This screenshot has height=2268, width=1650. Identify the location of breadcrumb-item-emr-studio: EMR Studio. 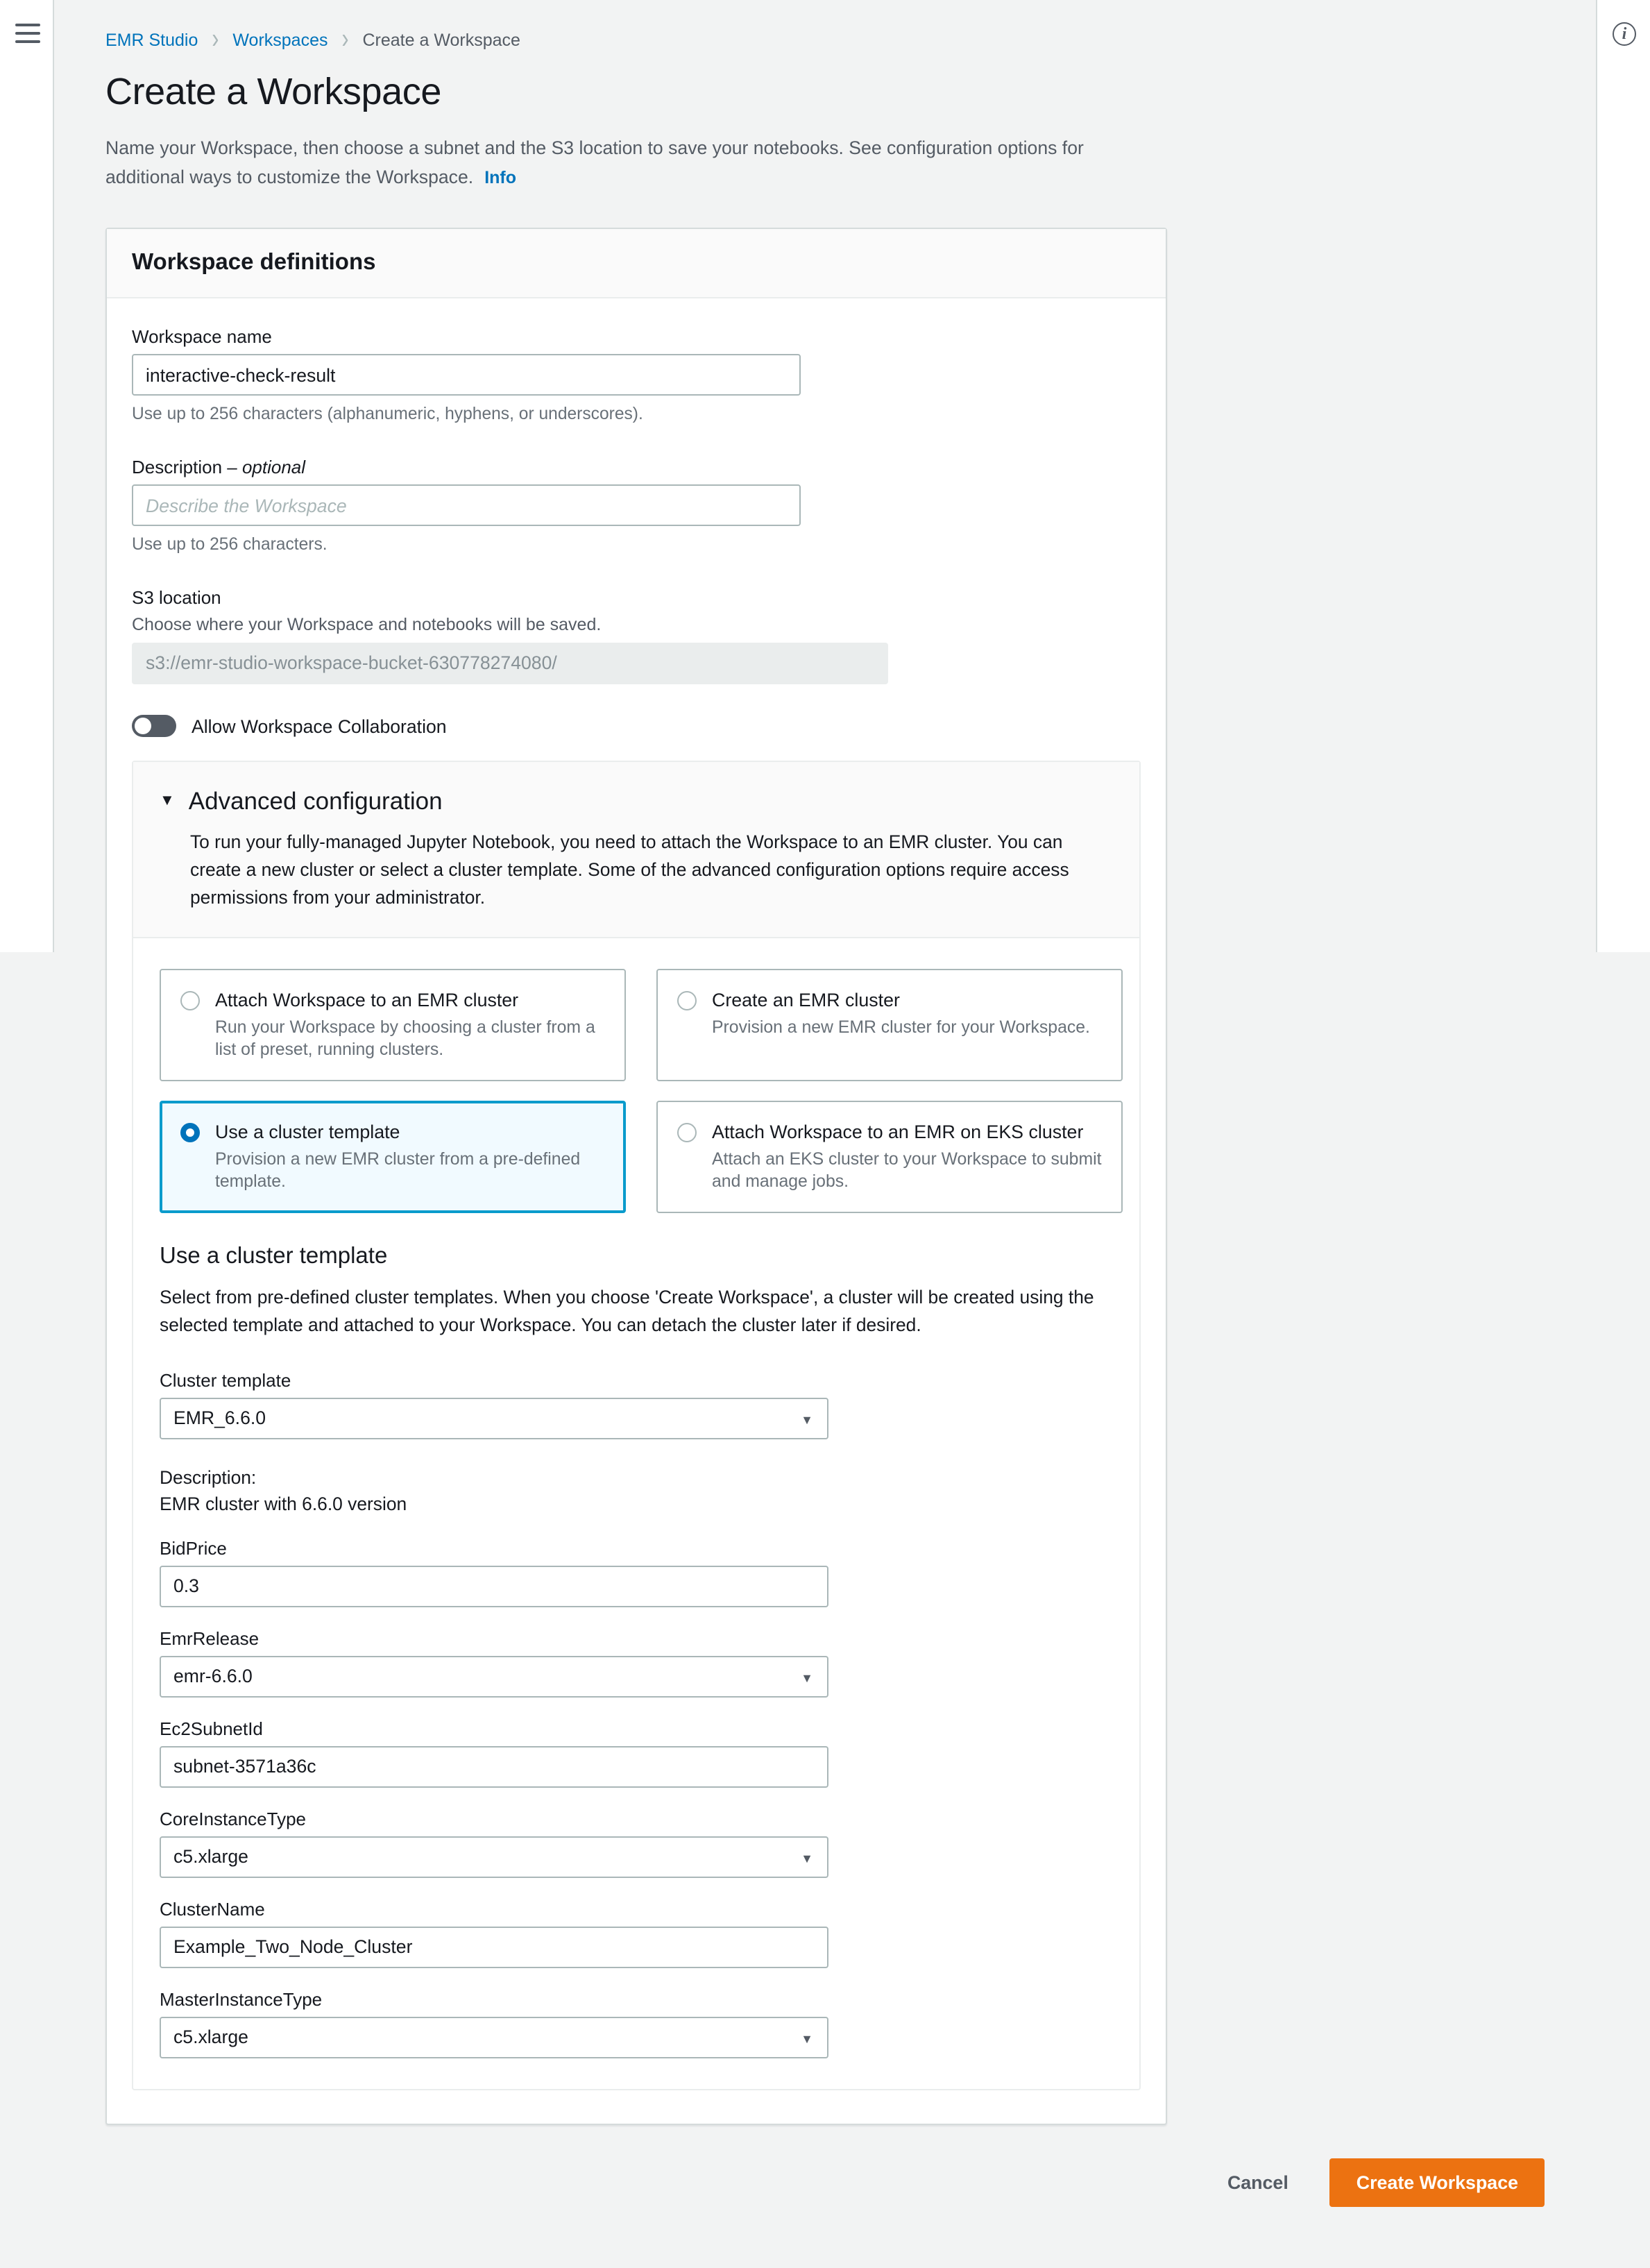
(151, 39).